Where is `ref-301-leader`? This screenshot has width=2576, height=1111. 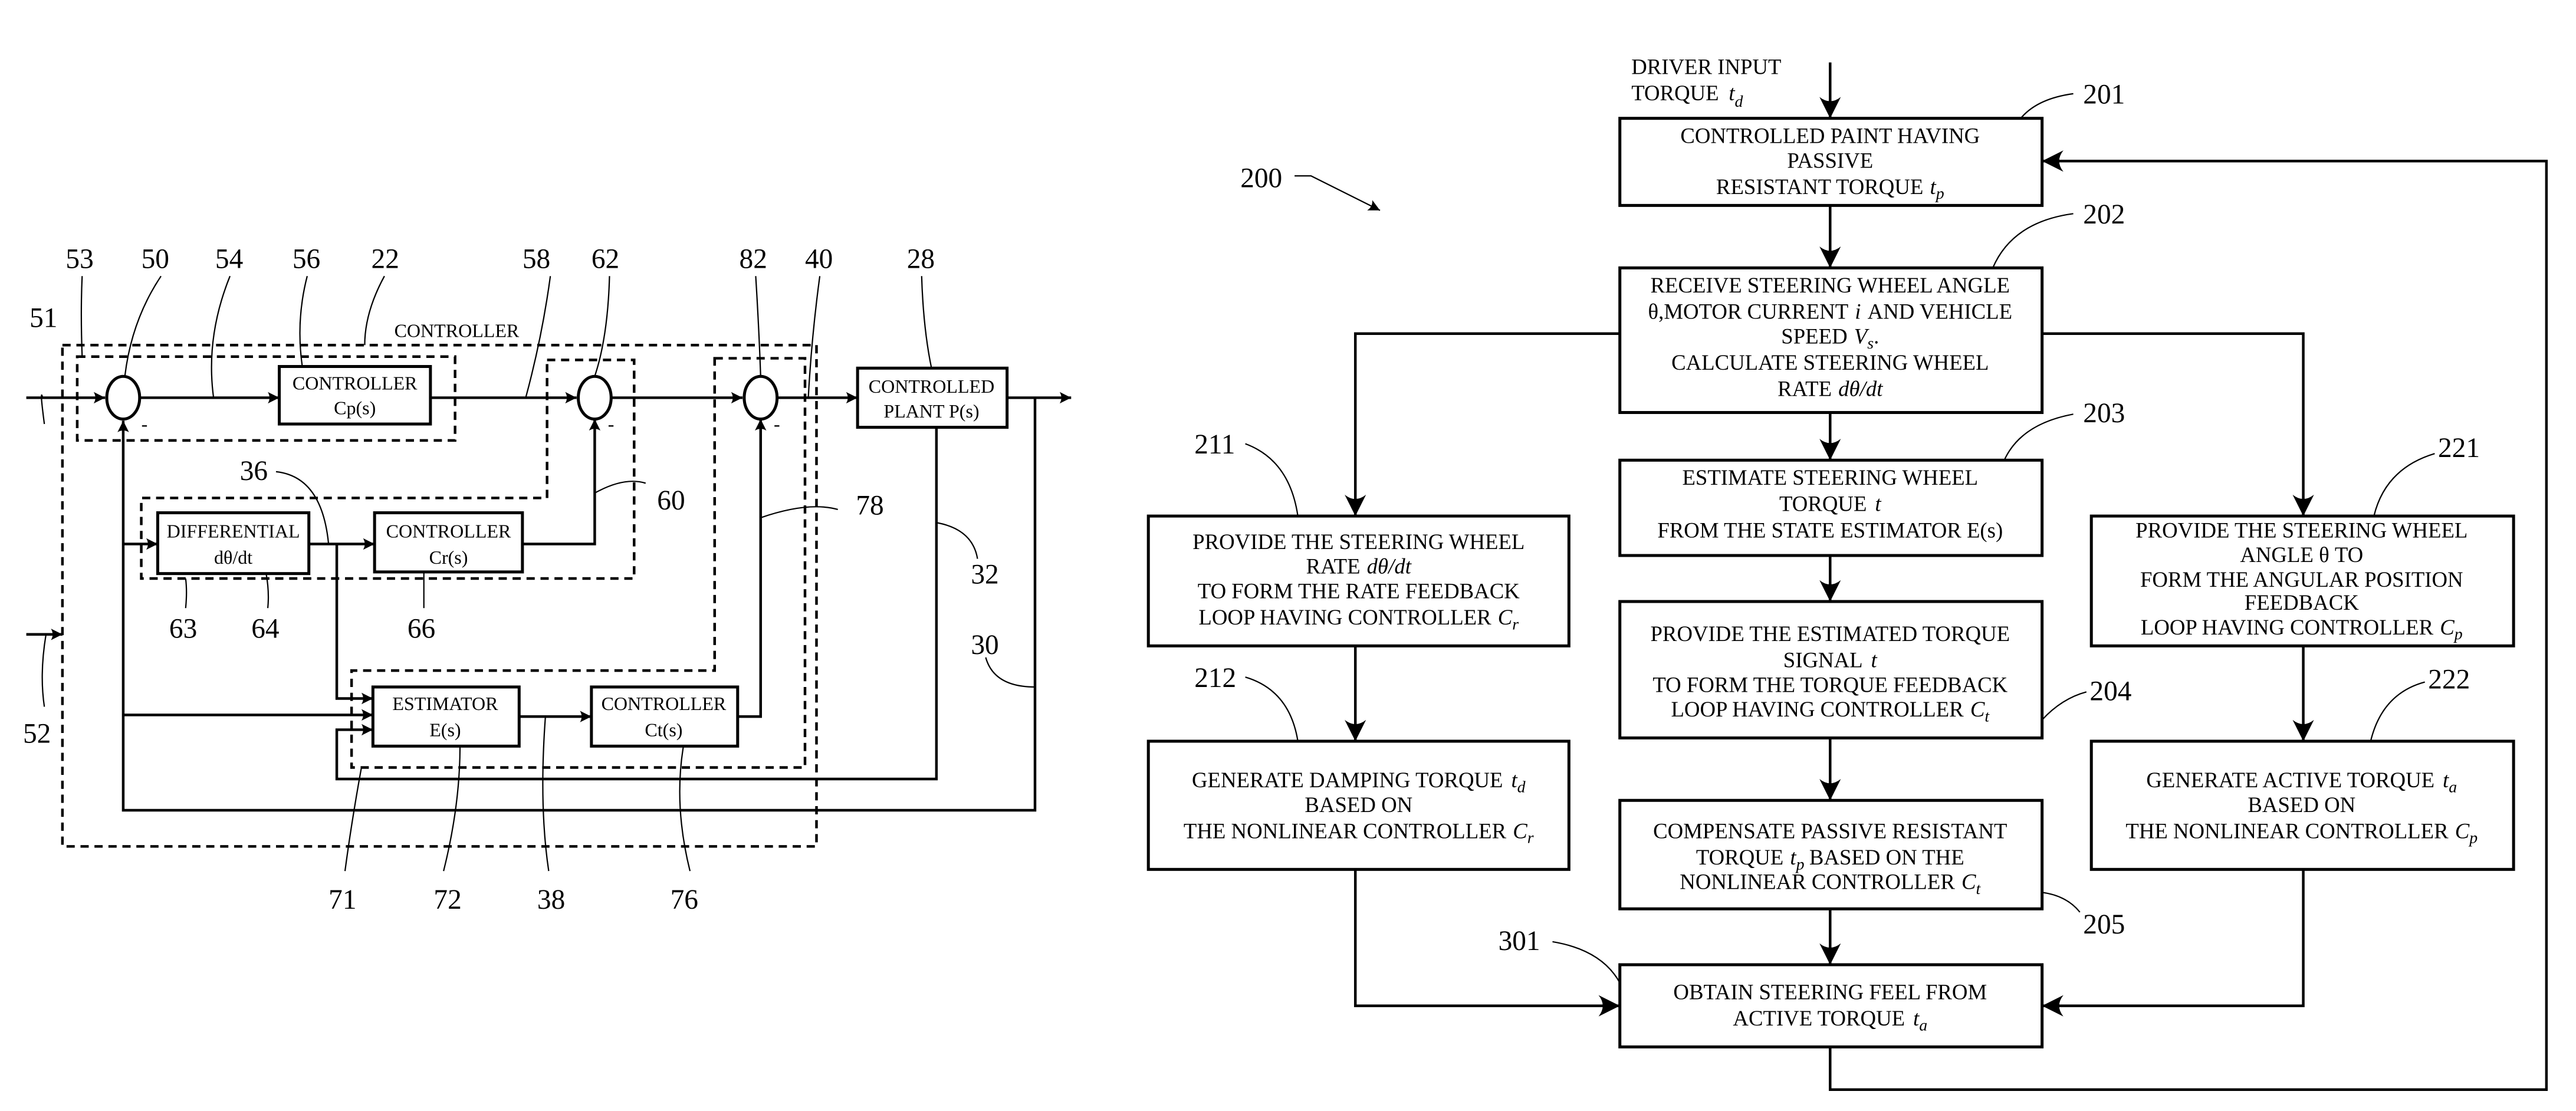 ref-301-leader is located at coordinates (1586, 962).